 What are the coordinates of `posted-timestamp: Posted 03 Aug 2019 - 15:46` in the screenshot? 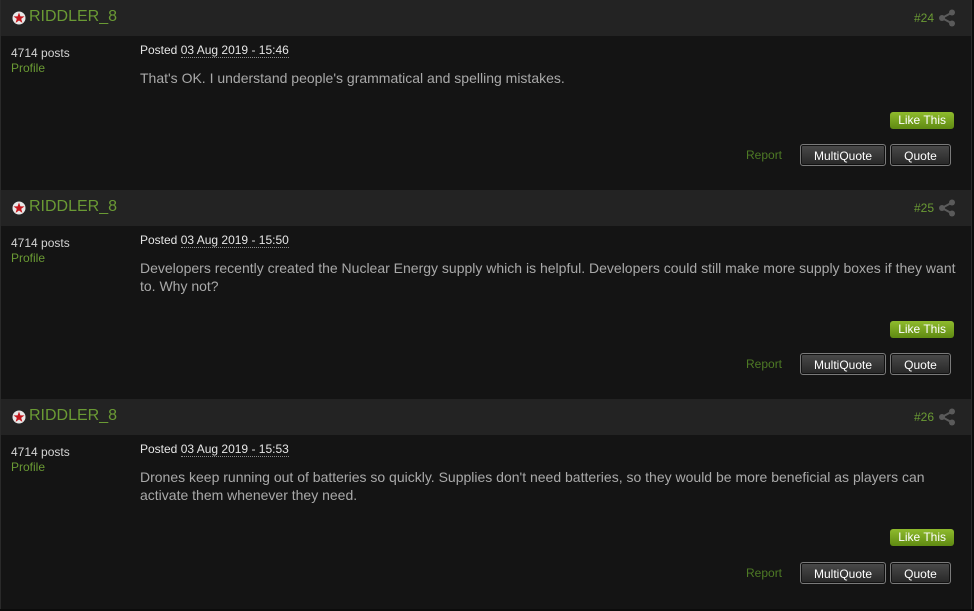 It's located at (550, 50).